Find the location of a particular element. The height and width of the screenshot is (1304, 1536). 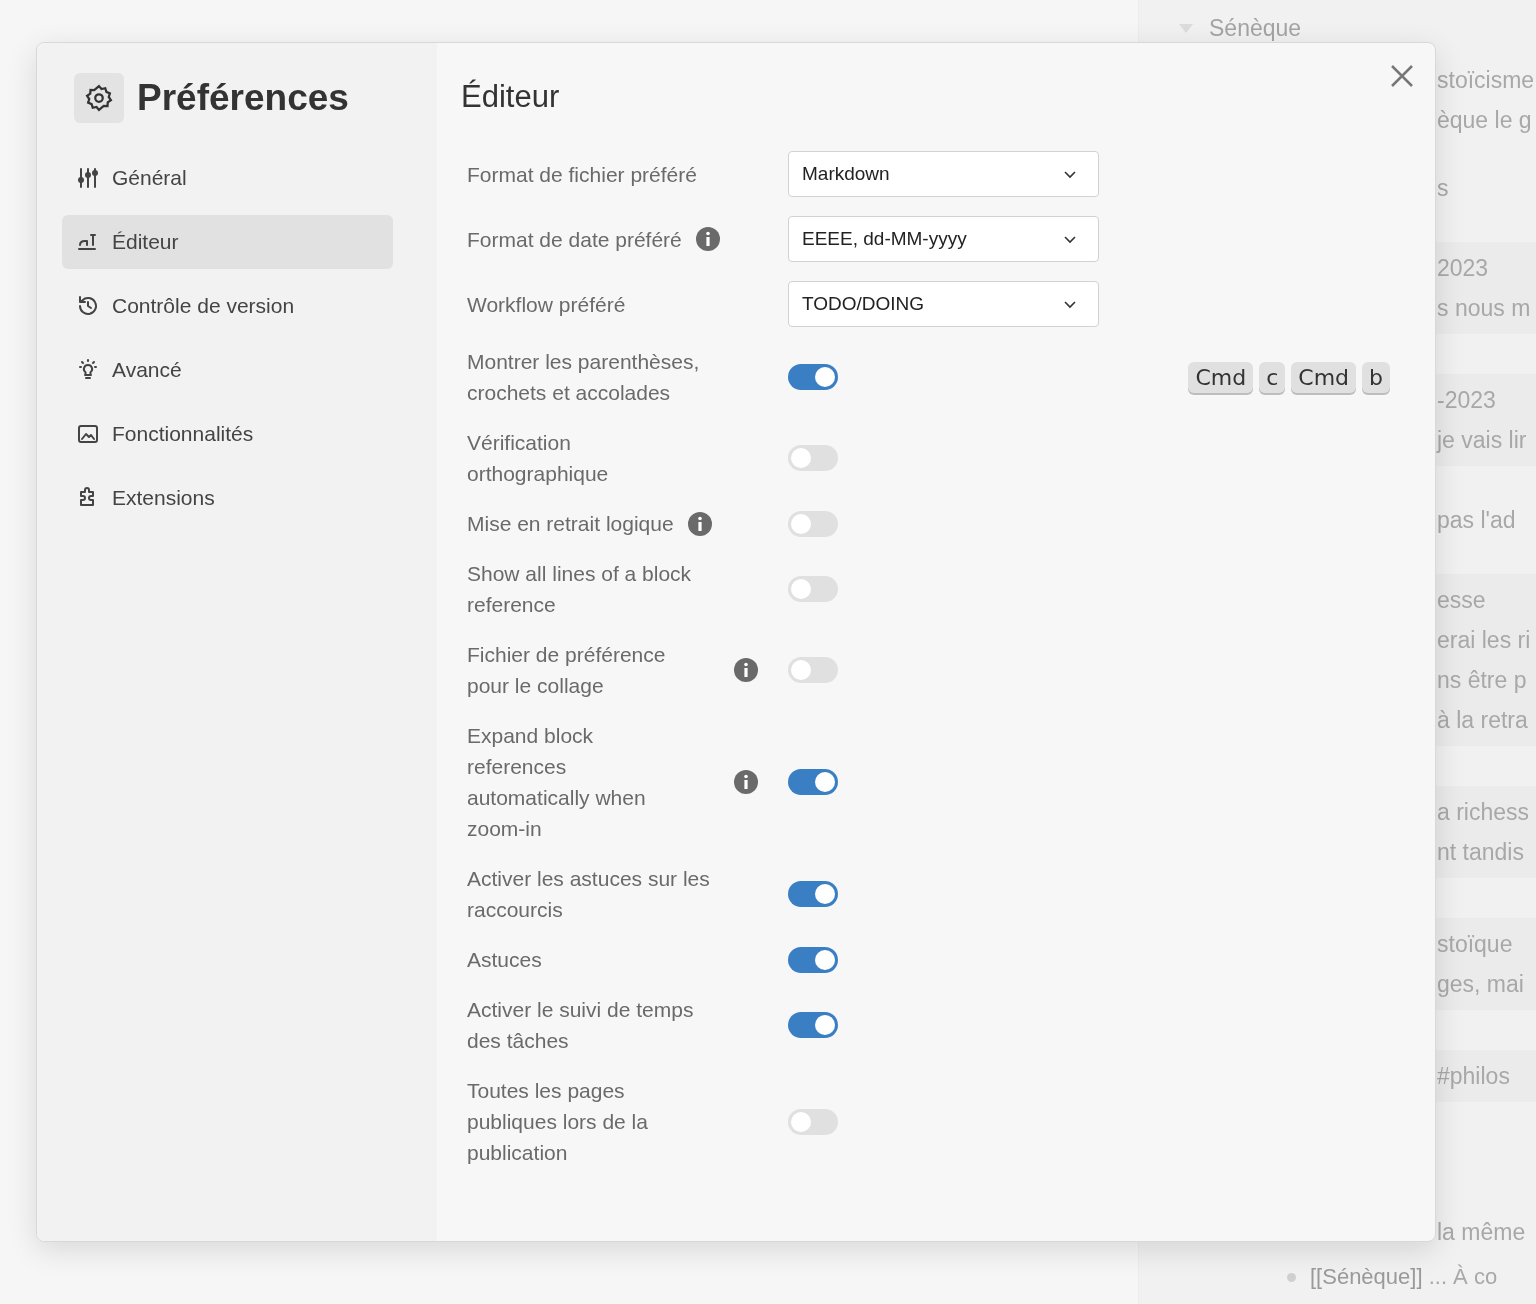

sidebar-item: Avancé is located at coordinates (227, 370).